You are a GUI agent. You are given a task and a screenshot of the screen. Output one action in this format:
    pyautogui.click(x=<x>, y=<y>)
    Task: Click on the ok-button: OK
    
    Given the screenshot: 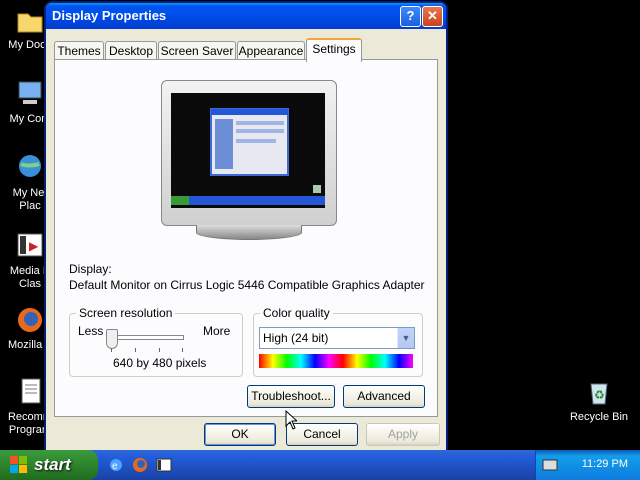 What is the action you would take?
    pyautogui.click(x=240, y=434)
    